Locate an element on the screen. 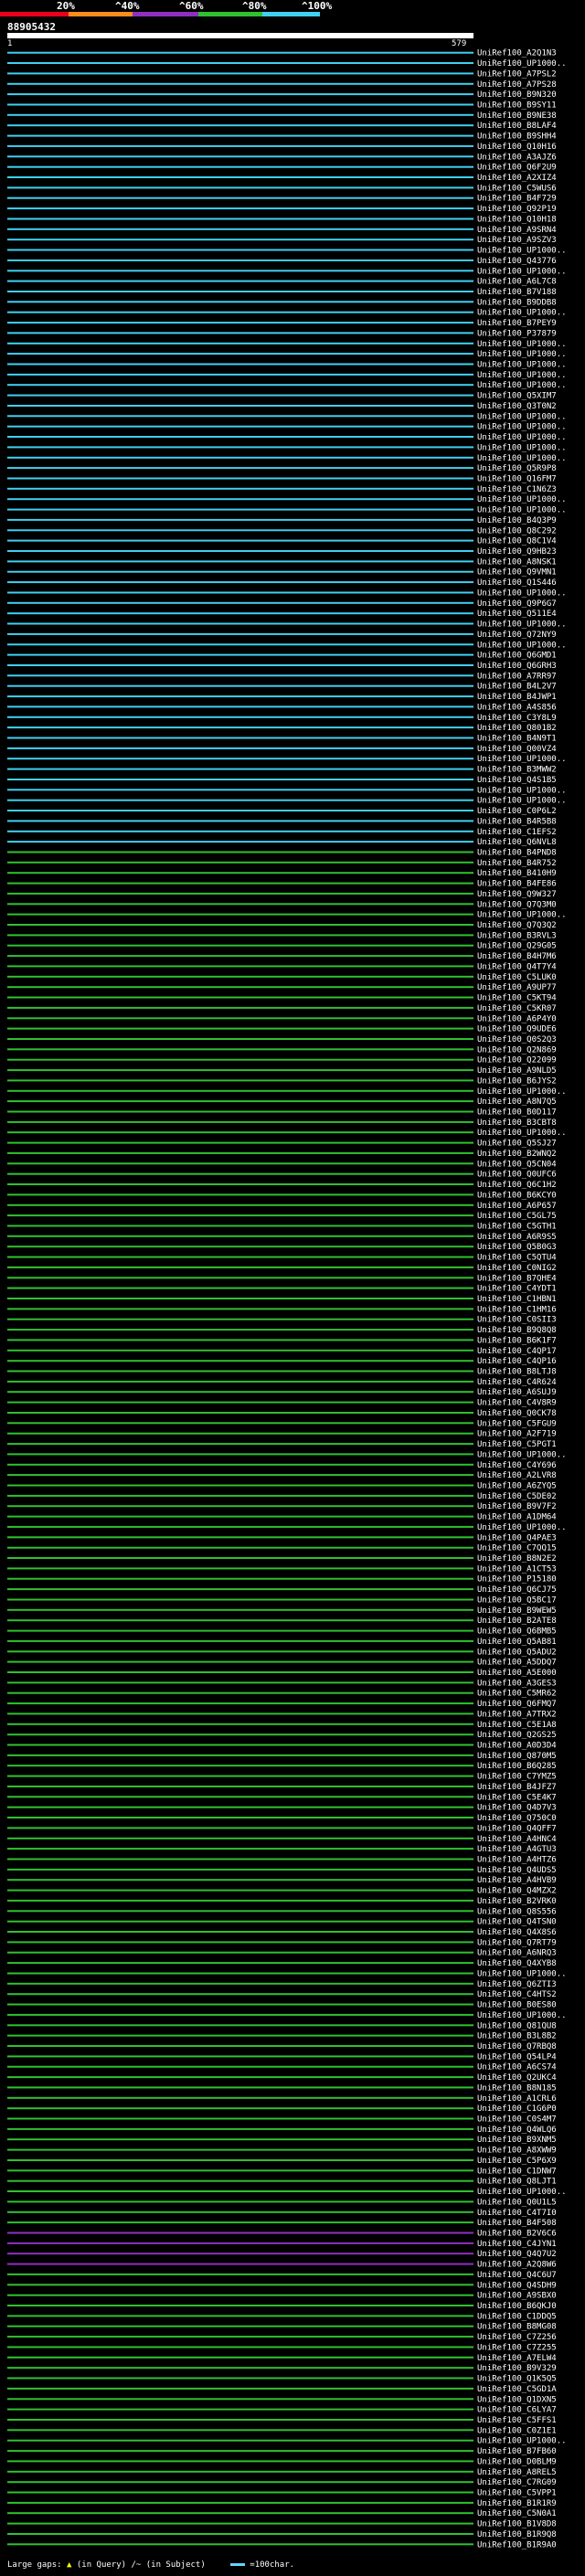 This screenshot has width=585, height=2576. hit-name: UniRef100_Q6C1H2 is located at coordinates (517, 1185).